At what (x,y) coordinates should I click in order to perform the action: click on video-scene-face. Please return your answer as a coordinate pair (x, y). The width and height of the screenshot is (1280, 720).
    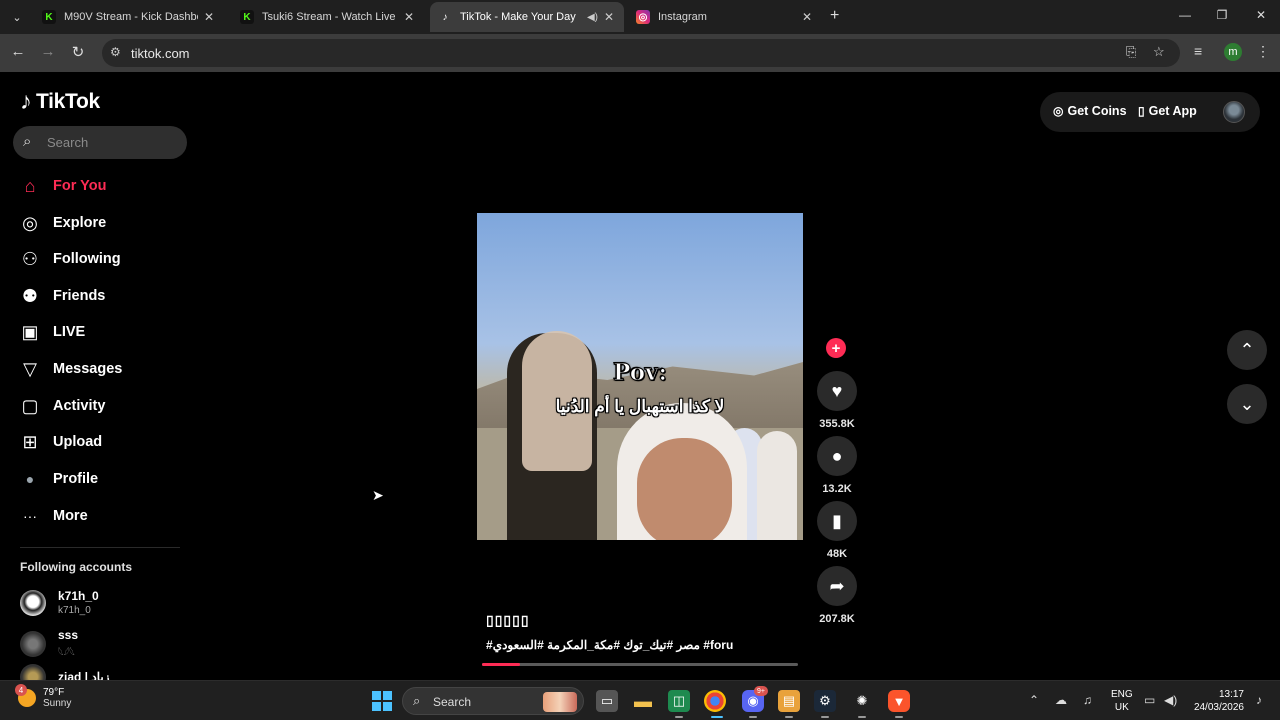
    Looking at the image, I should click on (684, 489).